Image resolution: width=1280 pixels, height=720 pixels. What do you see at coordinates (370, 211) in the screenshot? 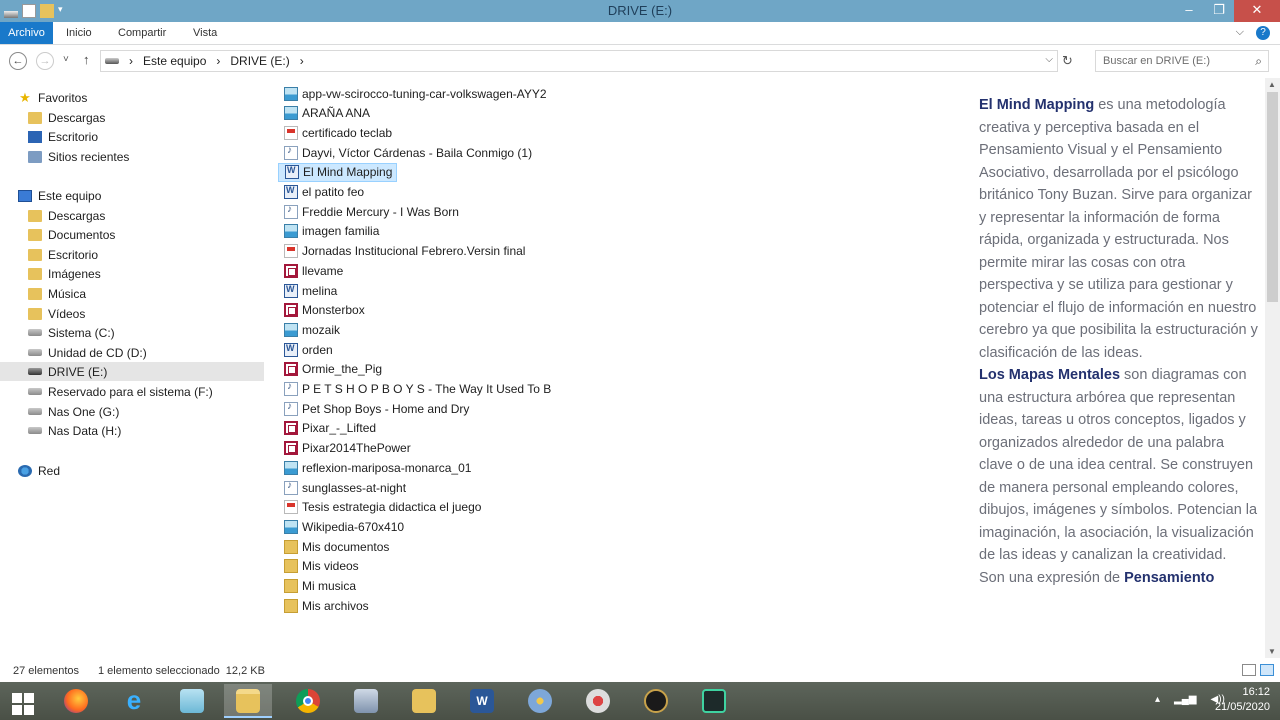
I see `file-row: Freddie Mercury - I Was Born` at bounding box center [370, 211].